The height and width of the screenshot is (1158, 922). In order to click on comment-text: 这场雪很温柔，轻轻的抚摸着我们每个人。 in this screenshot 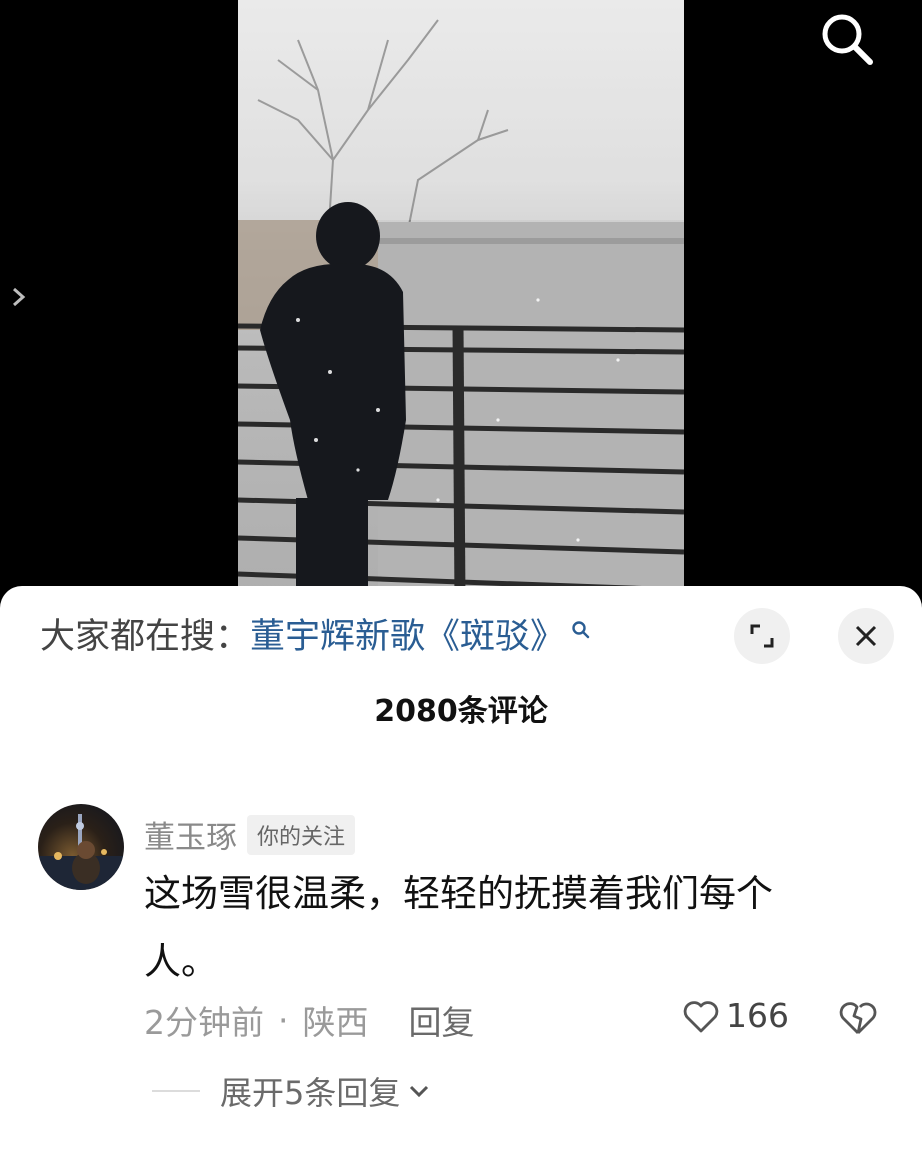, I will do `click(458, 927)`.